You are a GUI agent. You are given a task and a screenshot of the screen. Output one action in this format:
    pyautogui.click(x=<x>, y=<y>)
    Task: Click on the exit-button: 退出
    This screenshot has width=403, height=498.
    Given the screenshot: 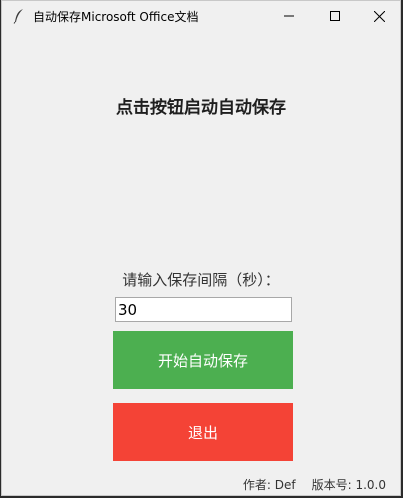 What is the action you would take?
    pyautogui.click(x=203, y=432)
    